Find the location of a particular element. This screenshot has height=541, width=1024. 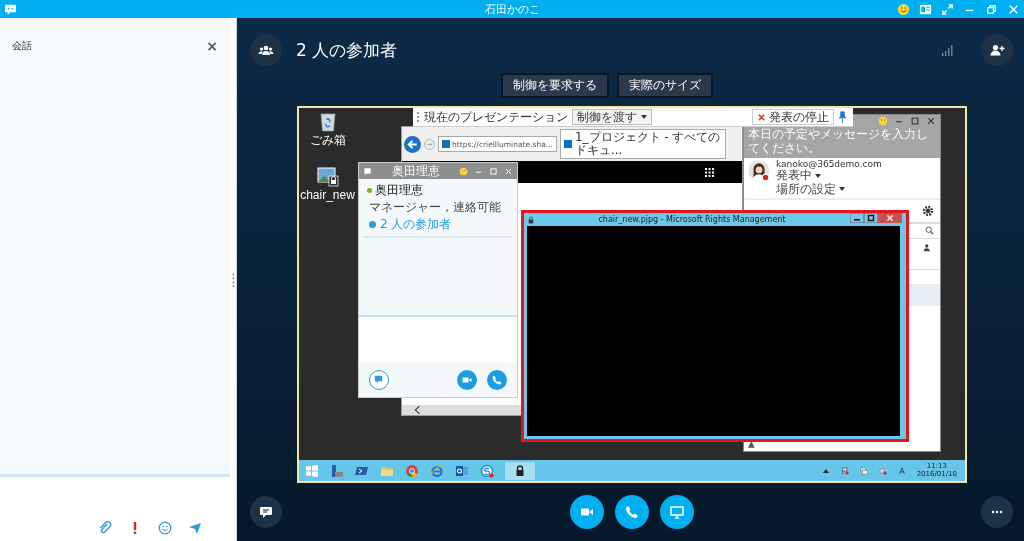

pin-icon is located at coordinates (842, 117).